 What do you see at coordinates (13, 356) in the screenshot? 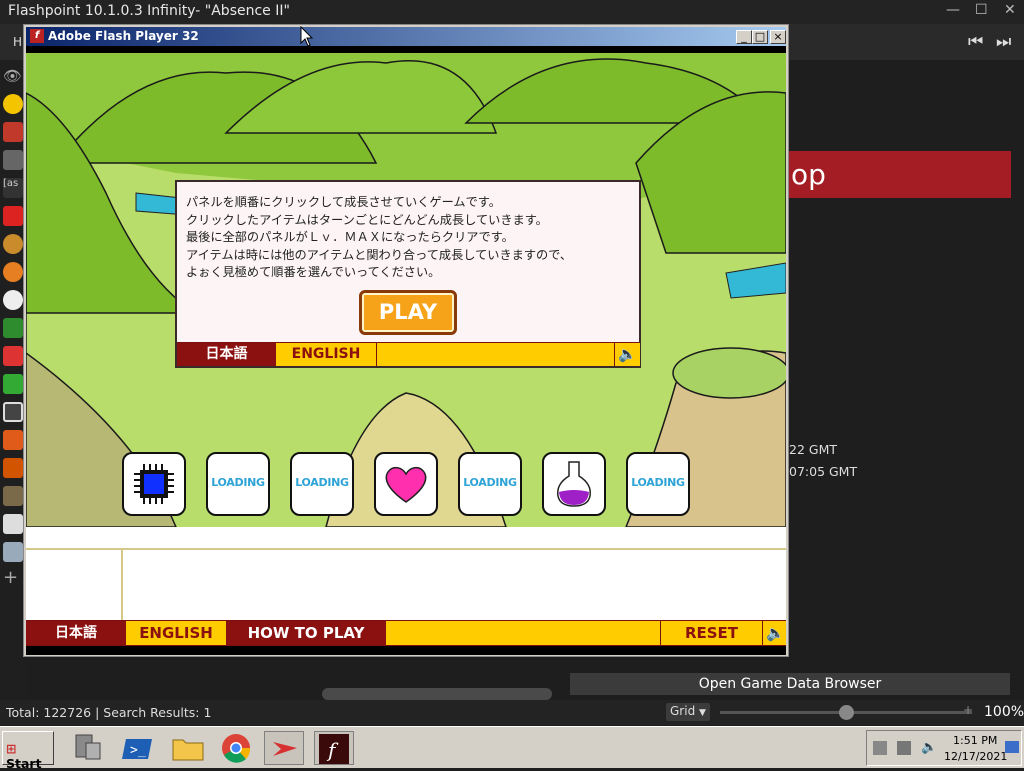
I see `w-icon` at bounding box center [13, 356].